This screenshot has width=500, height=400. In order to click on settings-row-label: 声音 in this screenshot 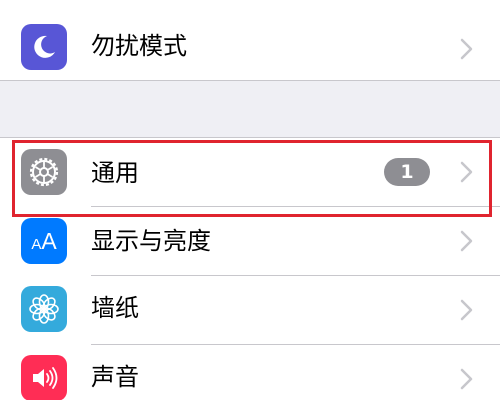, I will do `click(115, 377)`.